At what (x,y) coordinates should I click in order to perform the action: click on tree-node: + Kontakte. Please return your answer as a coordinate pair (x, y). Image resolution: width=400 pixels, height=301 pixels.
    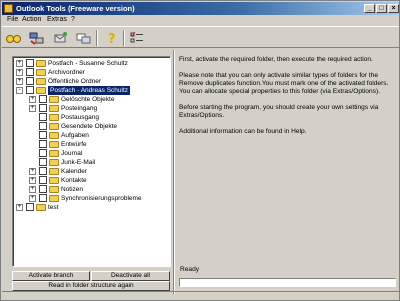
    Looking at the image, I should click on (90, 180).